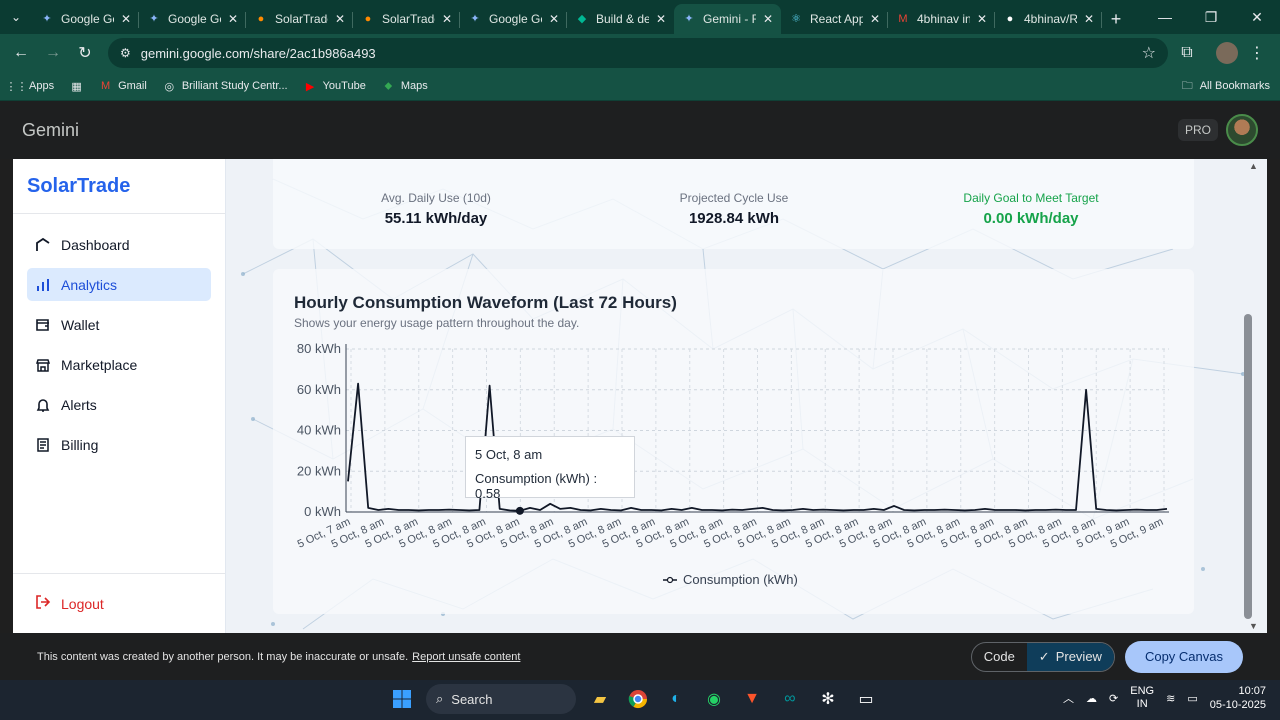 The width and height of the screenshot is (1280, 720). I want to click on new-tab-button: +, so click(1116, 19).